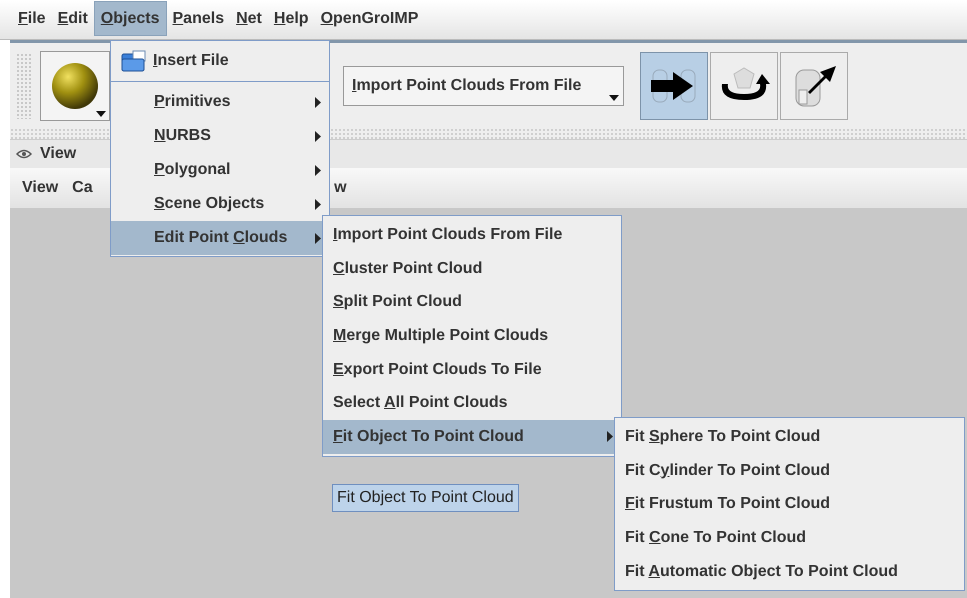 The image size is (967, 598). Describe the element at coordinates (220, 204) in the screenshot. I see `menu-item: Scene Objects` at that location.